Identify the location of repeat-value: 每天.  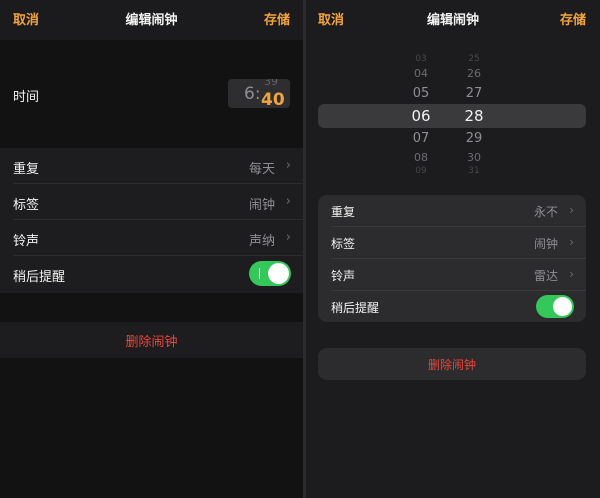
(261, 169).